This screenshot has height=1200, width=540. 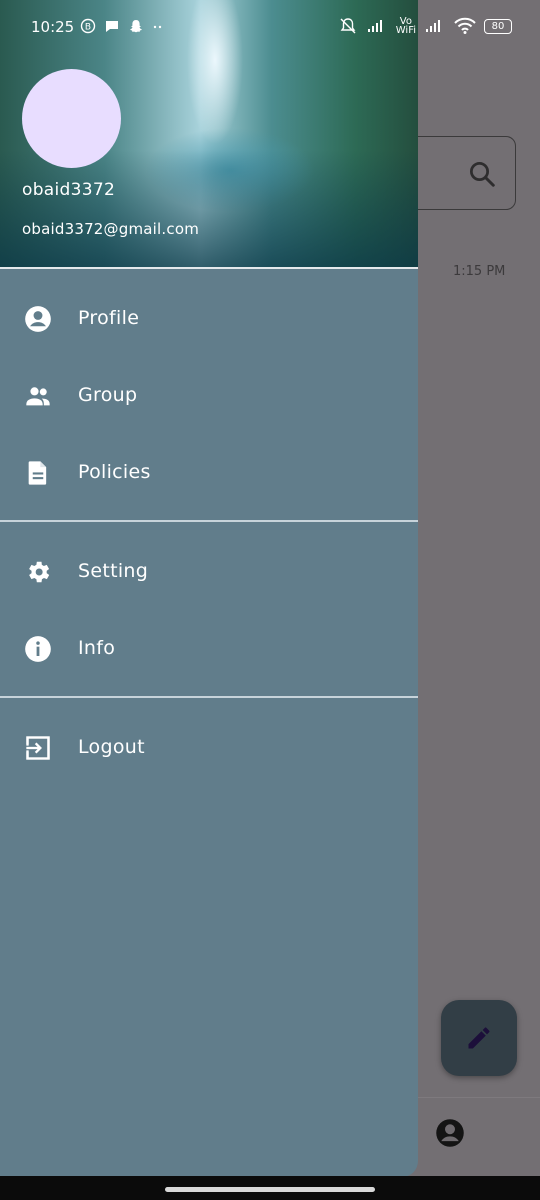 I want to click on message-time: 1:15 PM, so click(x=479, y=271).